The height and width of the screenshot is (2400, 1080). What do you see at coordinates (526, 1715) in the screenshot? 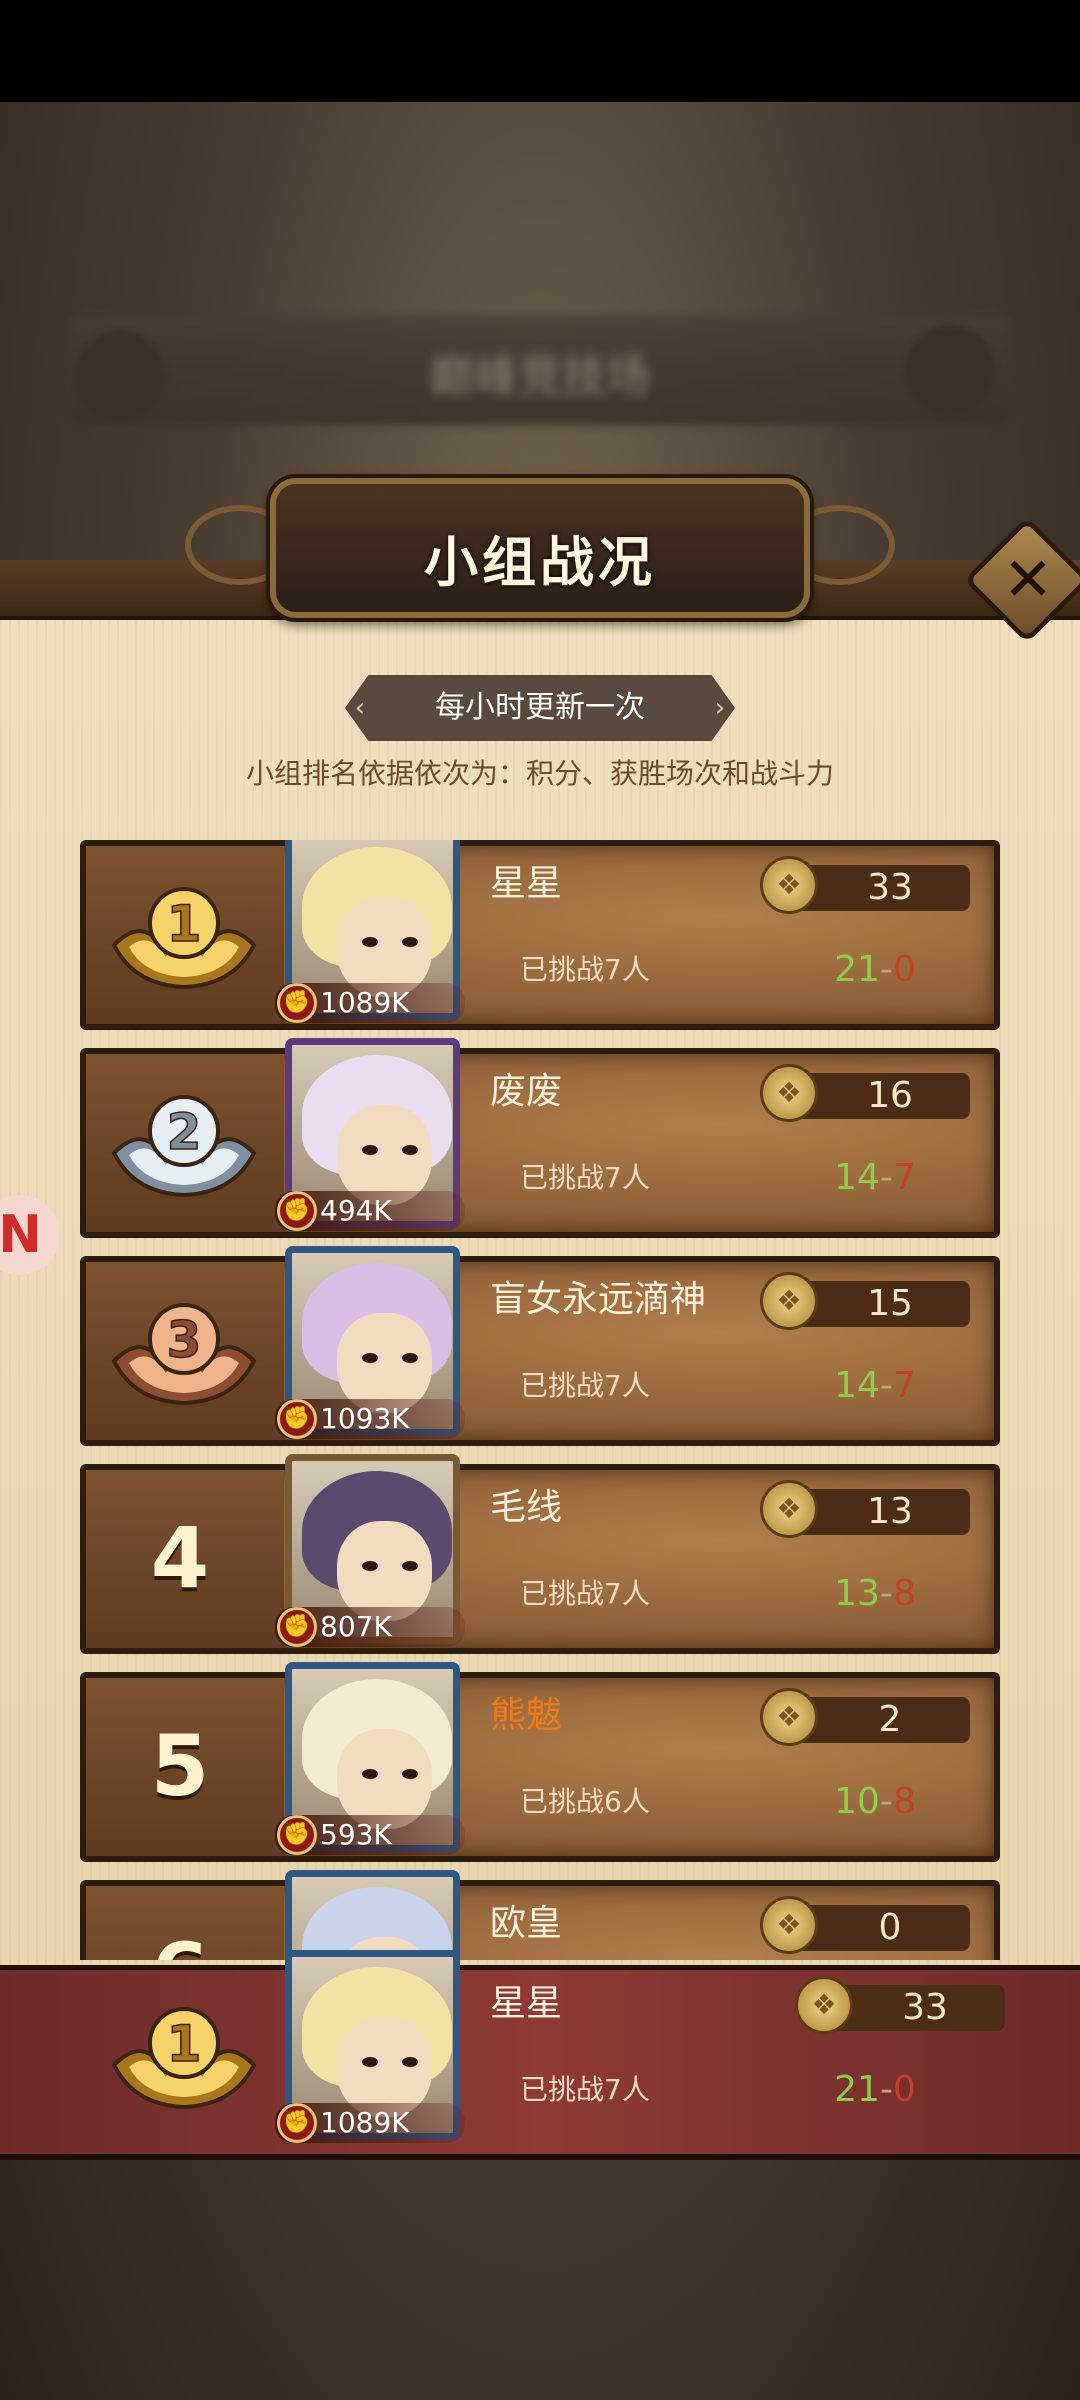
I see `player-name: 熊魃` at bounding box center [526, 1715].